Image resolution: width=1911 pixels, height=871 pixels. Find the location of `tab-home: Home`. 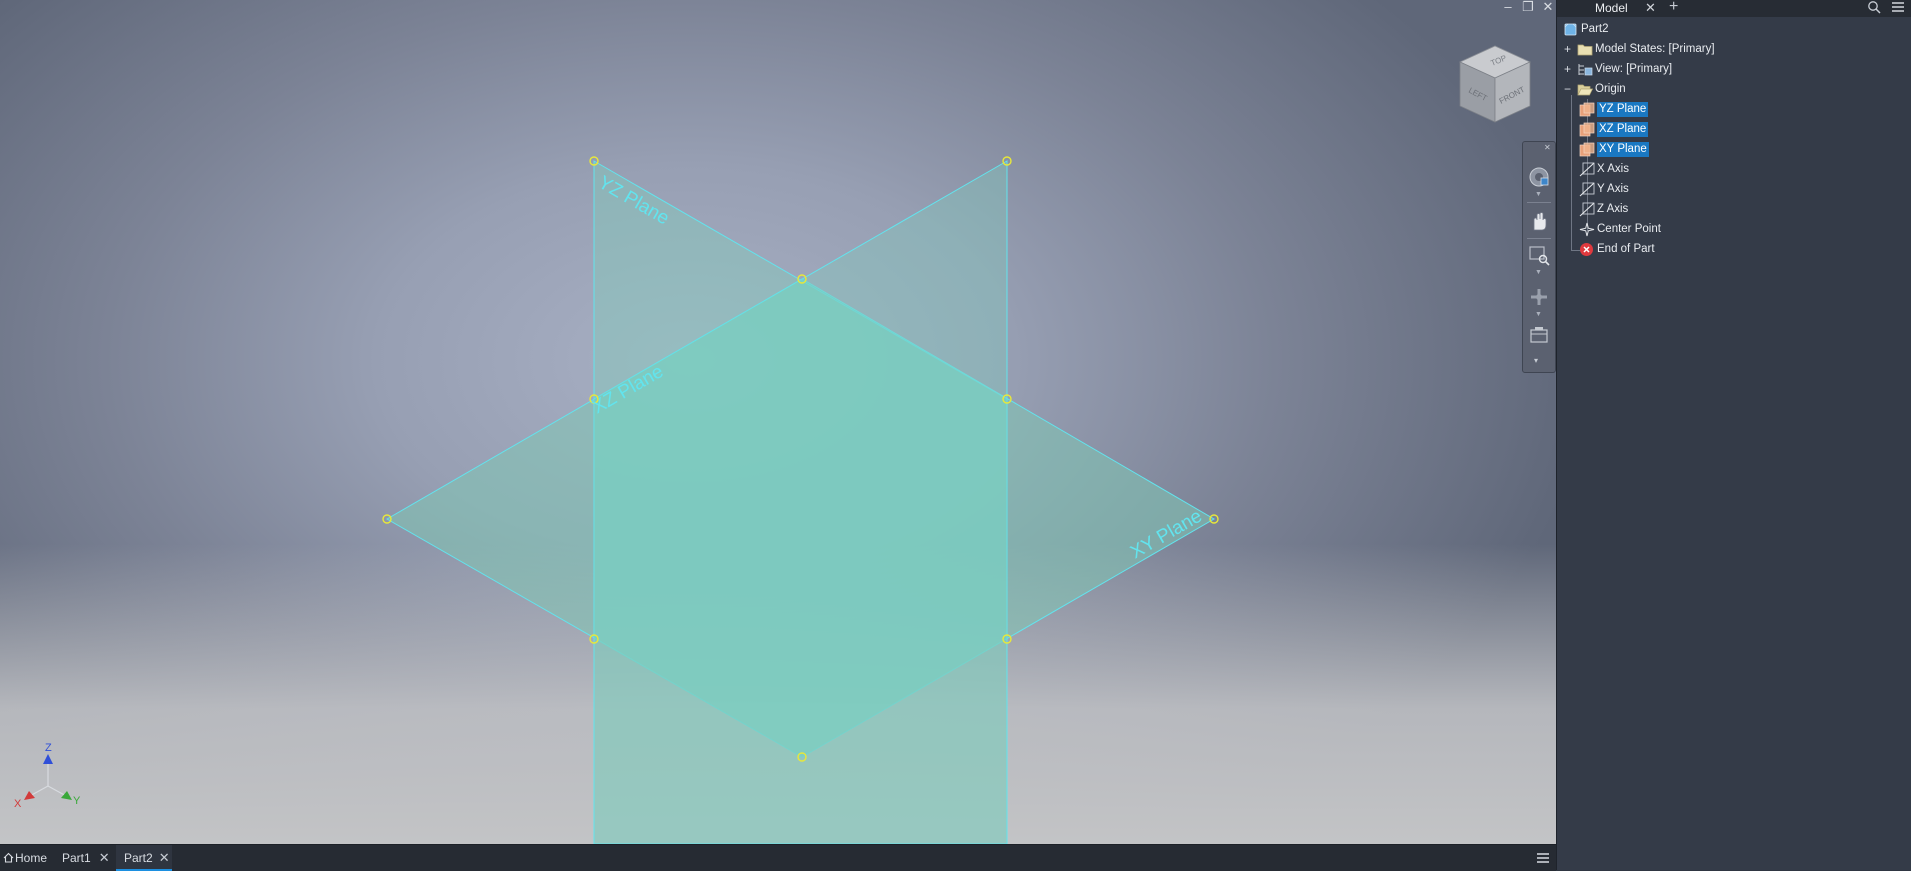

tab-home: Home is located at coordinates (26, 858).